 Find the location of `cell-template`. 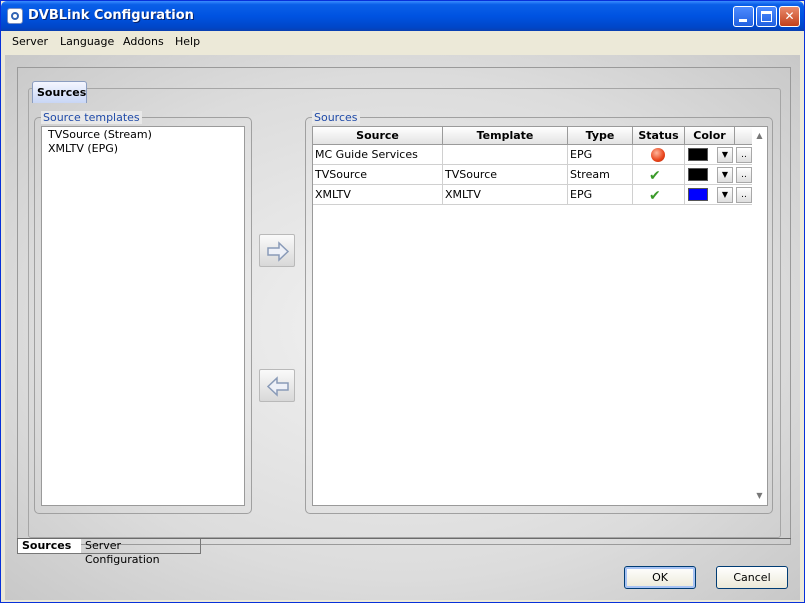

cell-template is located at coordinates (505, 155).